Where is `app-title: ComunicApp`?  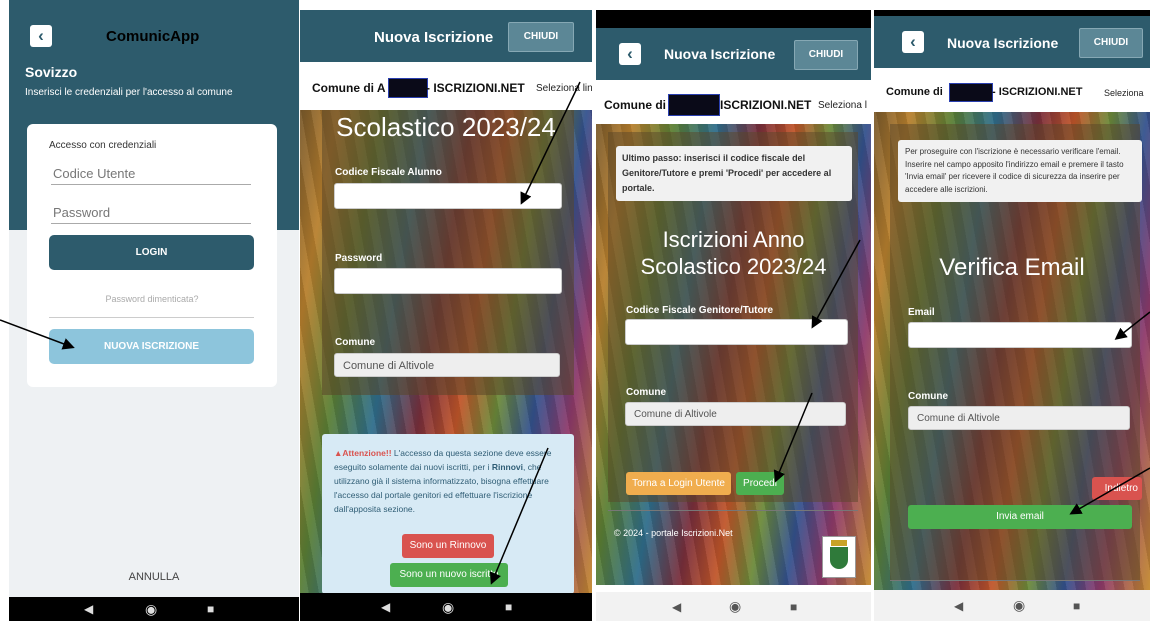
app-title: ComunicApp is located at coordinates (153, 36).